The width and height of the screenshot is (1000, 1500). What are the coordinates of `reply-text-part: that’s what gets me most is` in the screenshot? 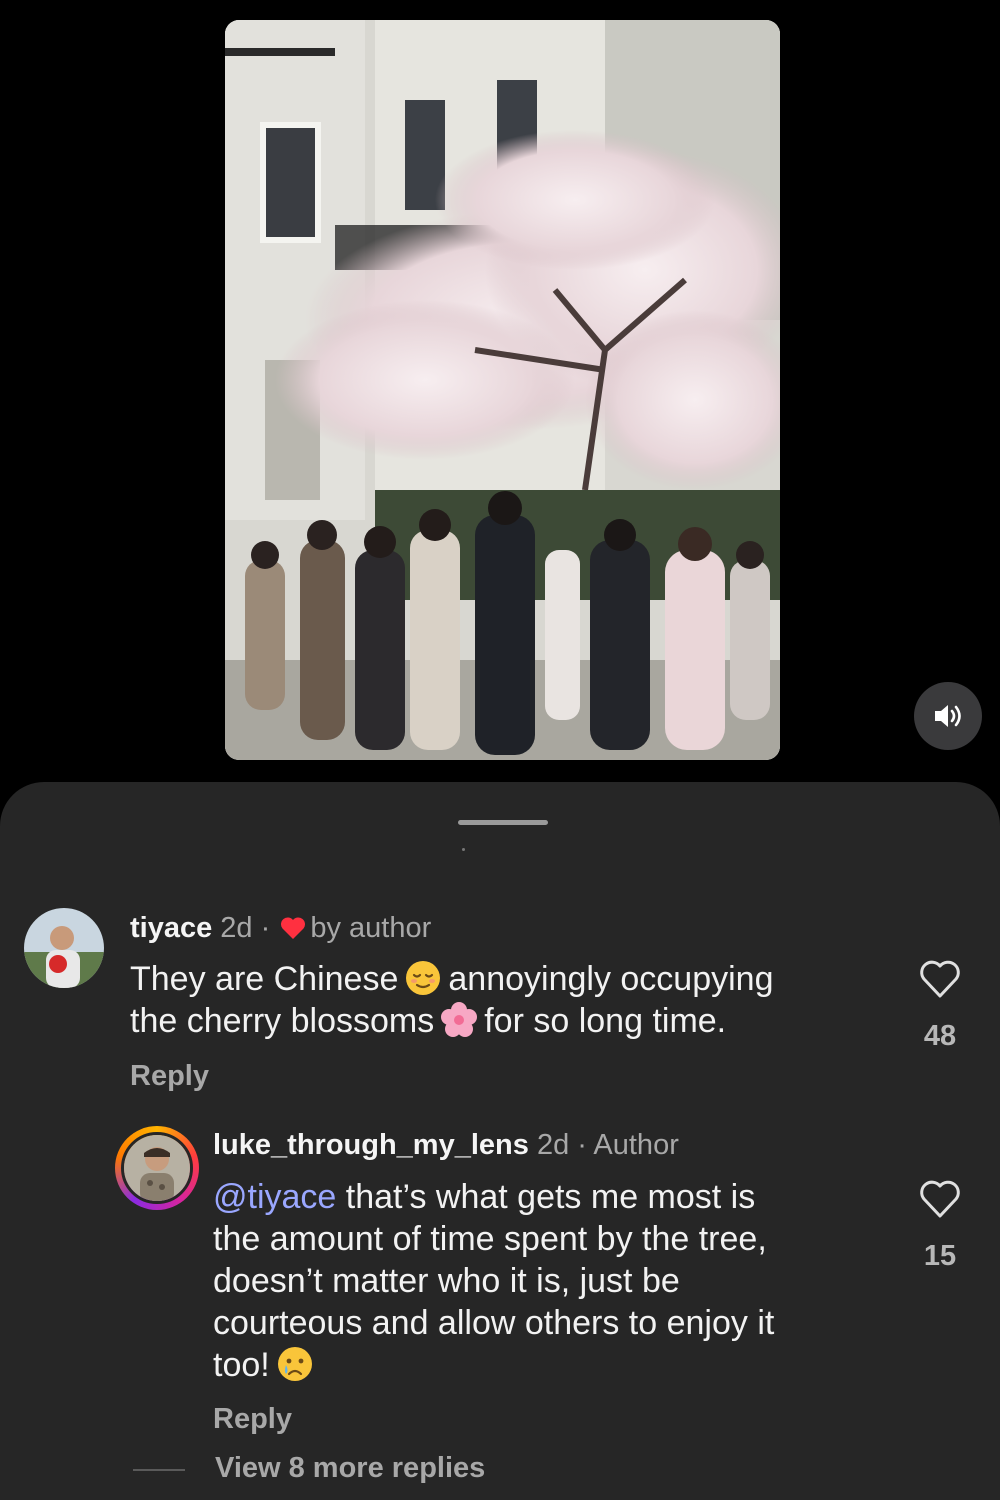 It's located at (550, 1197).